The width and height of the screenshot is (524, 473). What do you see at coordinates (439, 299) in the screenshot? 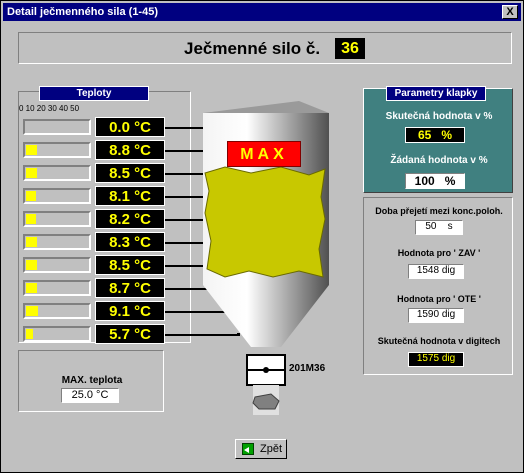
I see `open-value-label: Hodnota pro ' OTE '` at bounding box center [439, 299].